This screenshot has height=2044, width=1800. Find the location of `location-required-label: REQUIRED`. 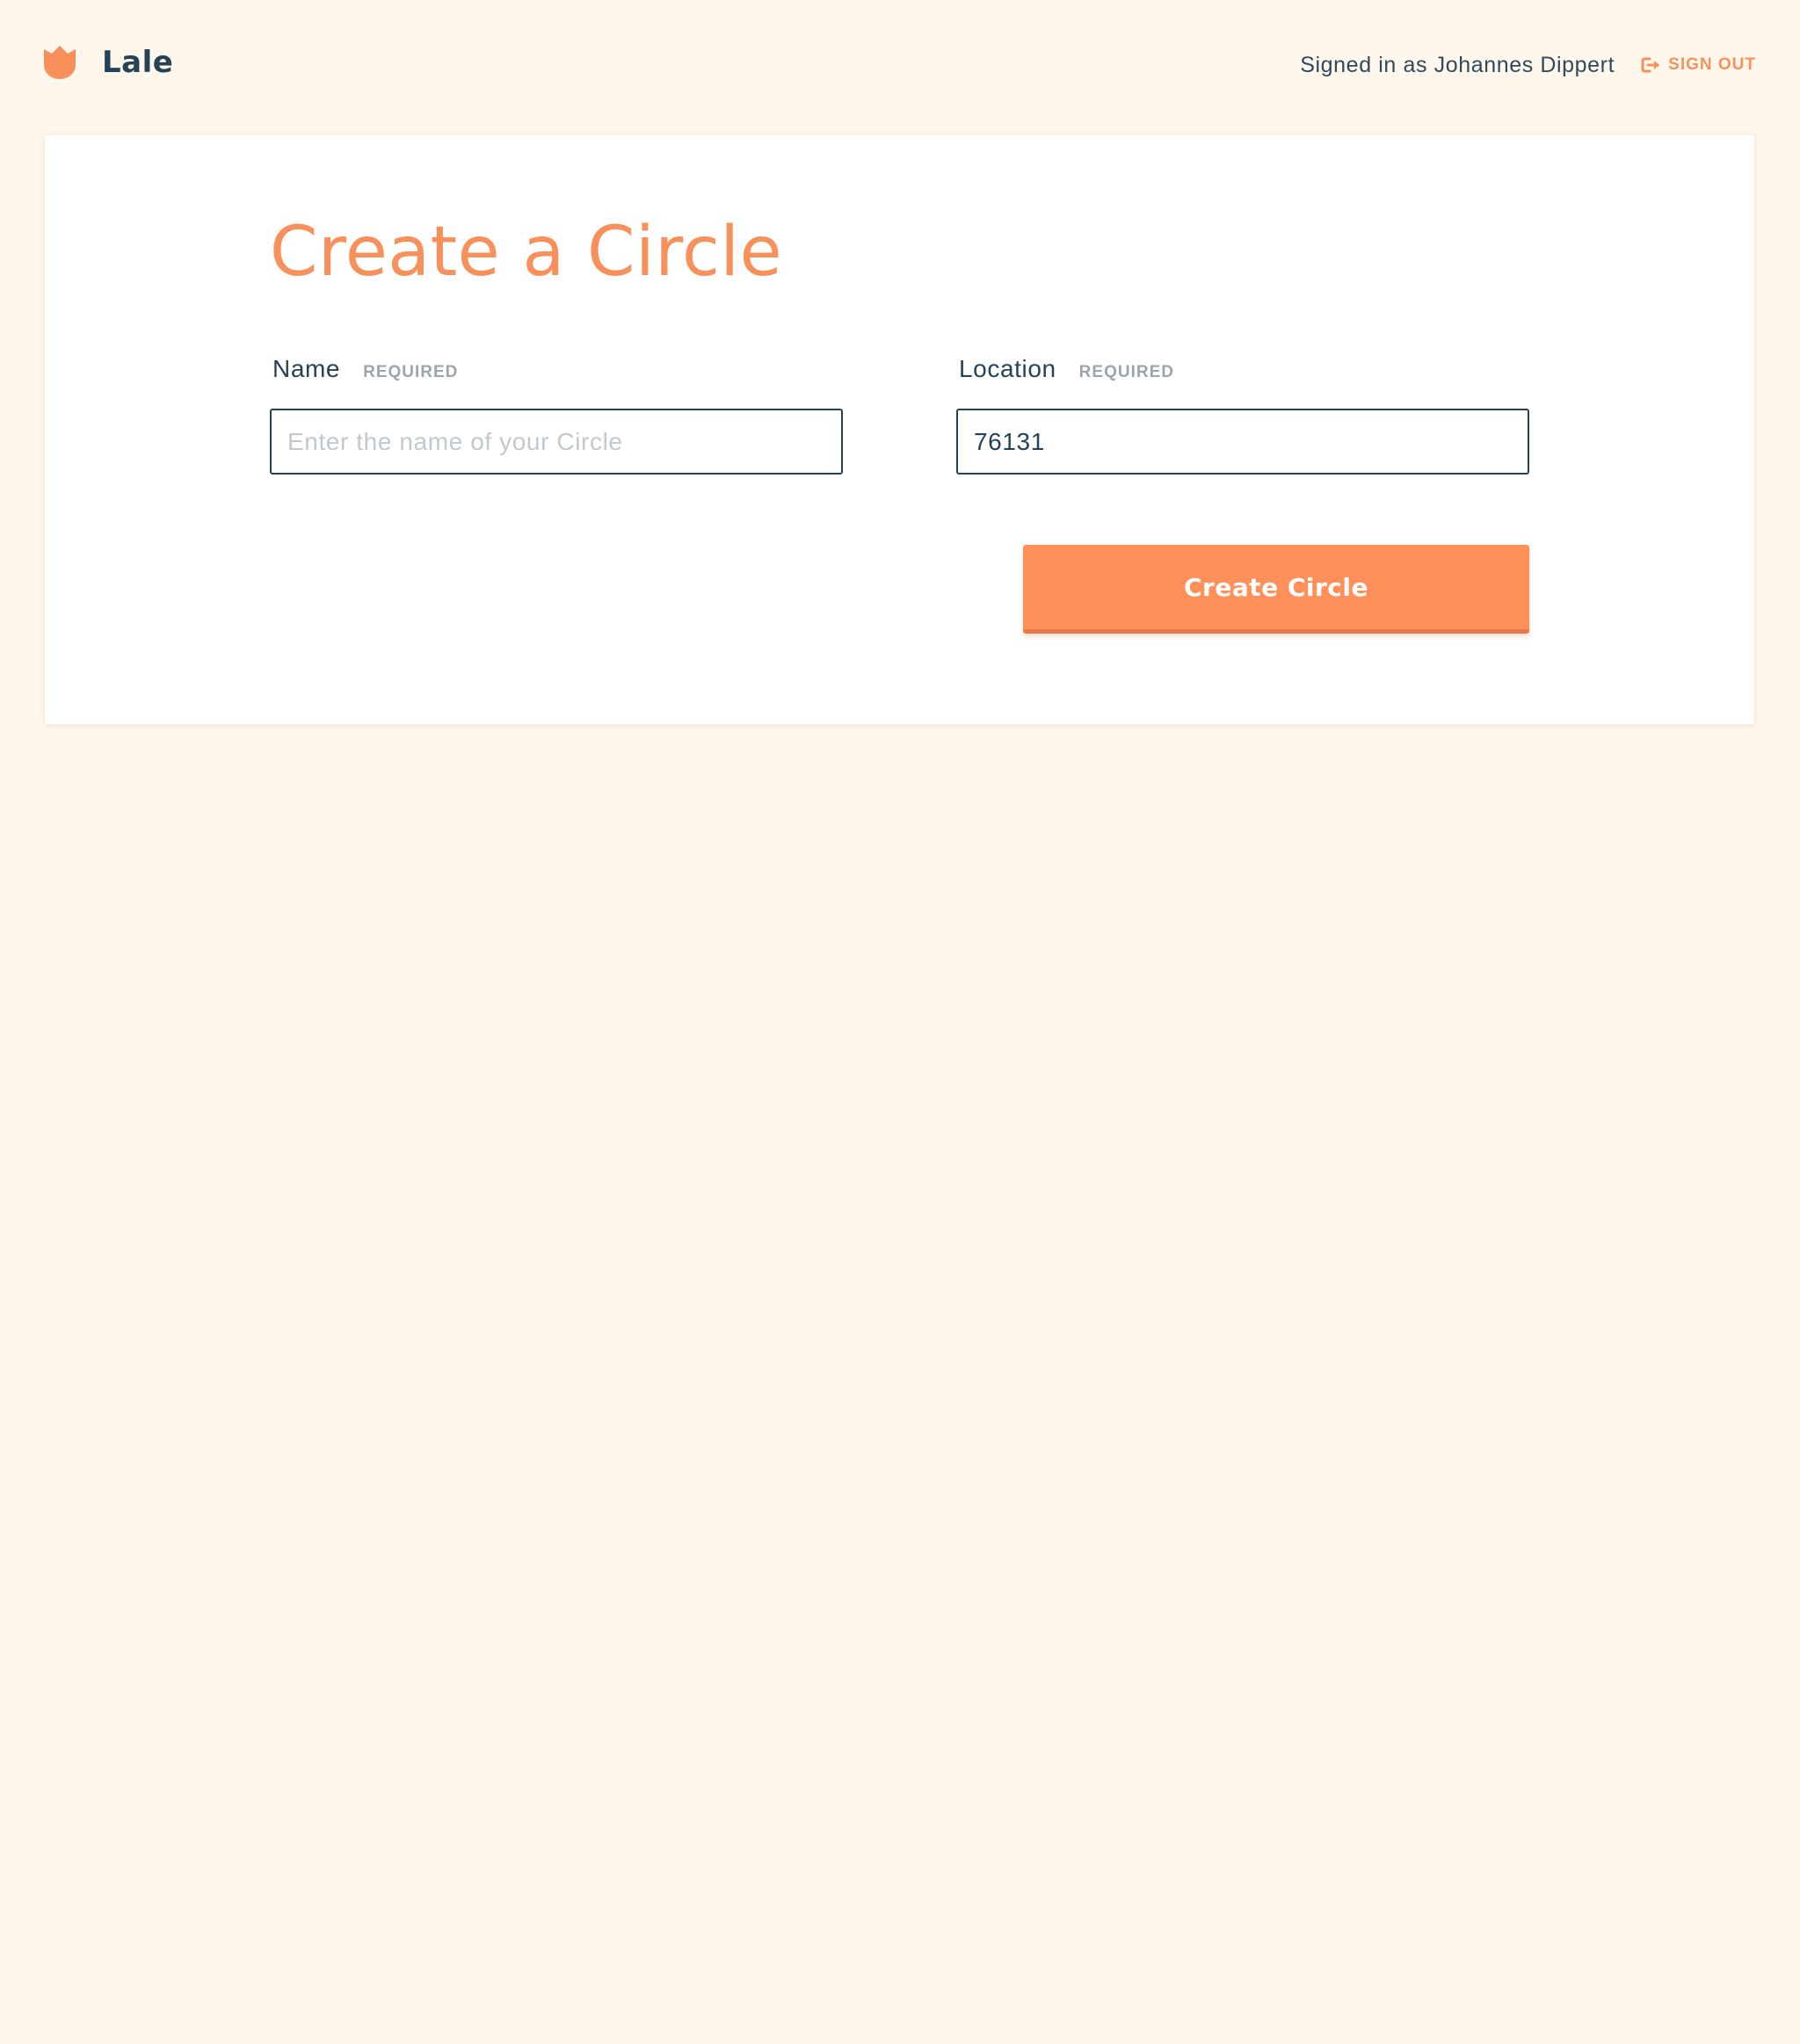

location-required-label: REQUIRED is located at coordinates (1126, 372).